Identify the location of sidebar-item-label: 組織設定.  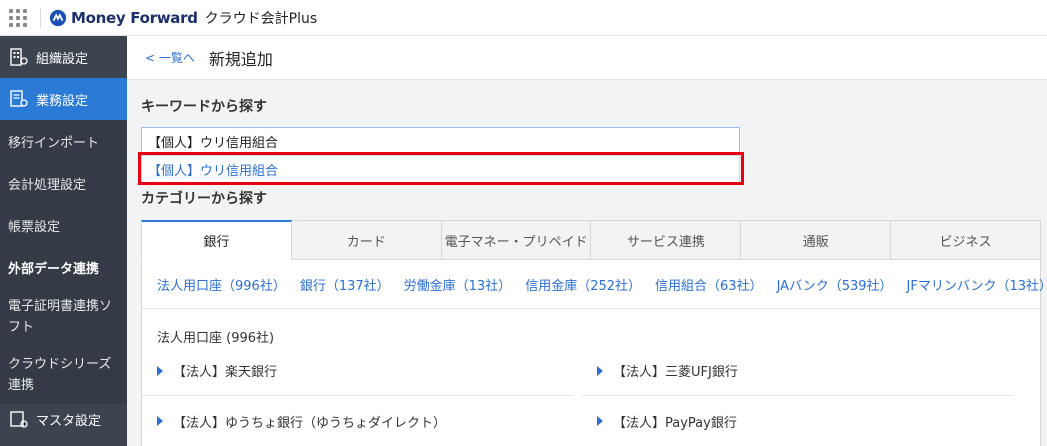
(62, 59).